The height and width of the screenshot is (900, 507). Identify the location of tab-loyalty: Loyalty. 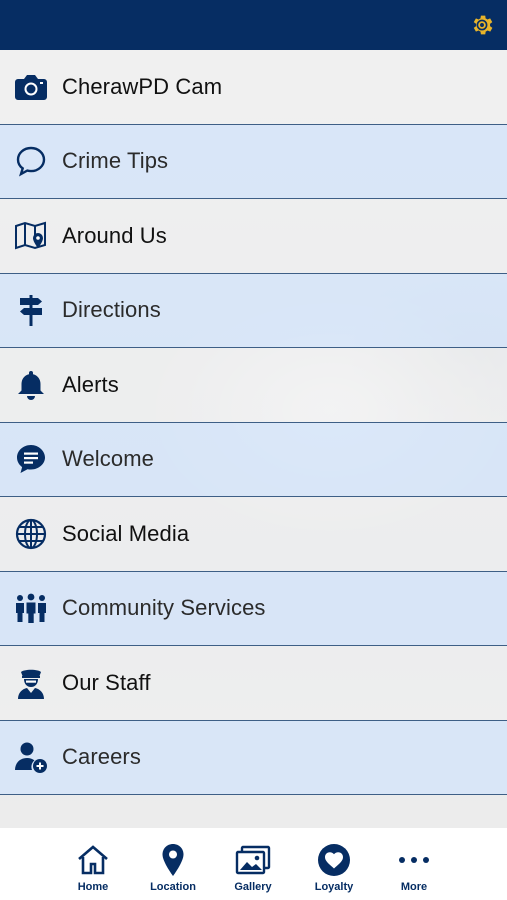
(334, 870).